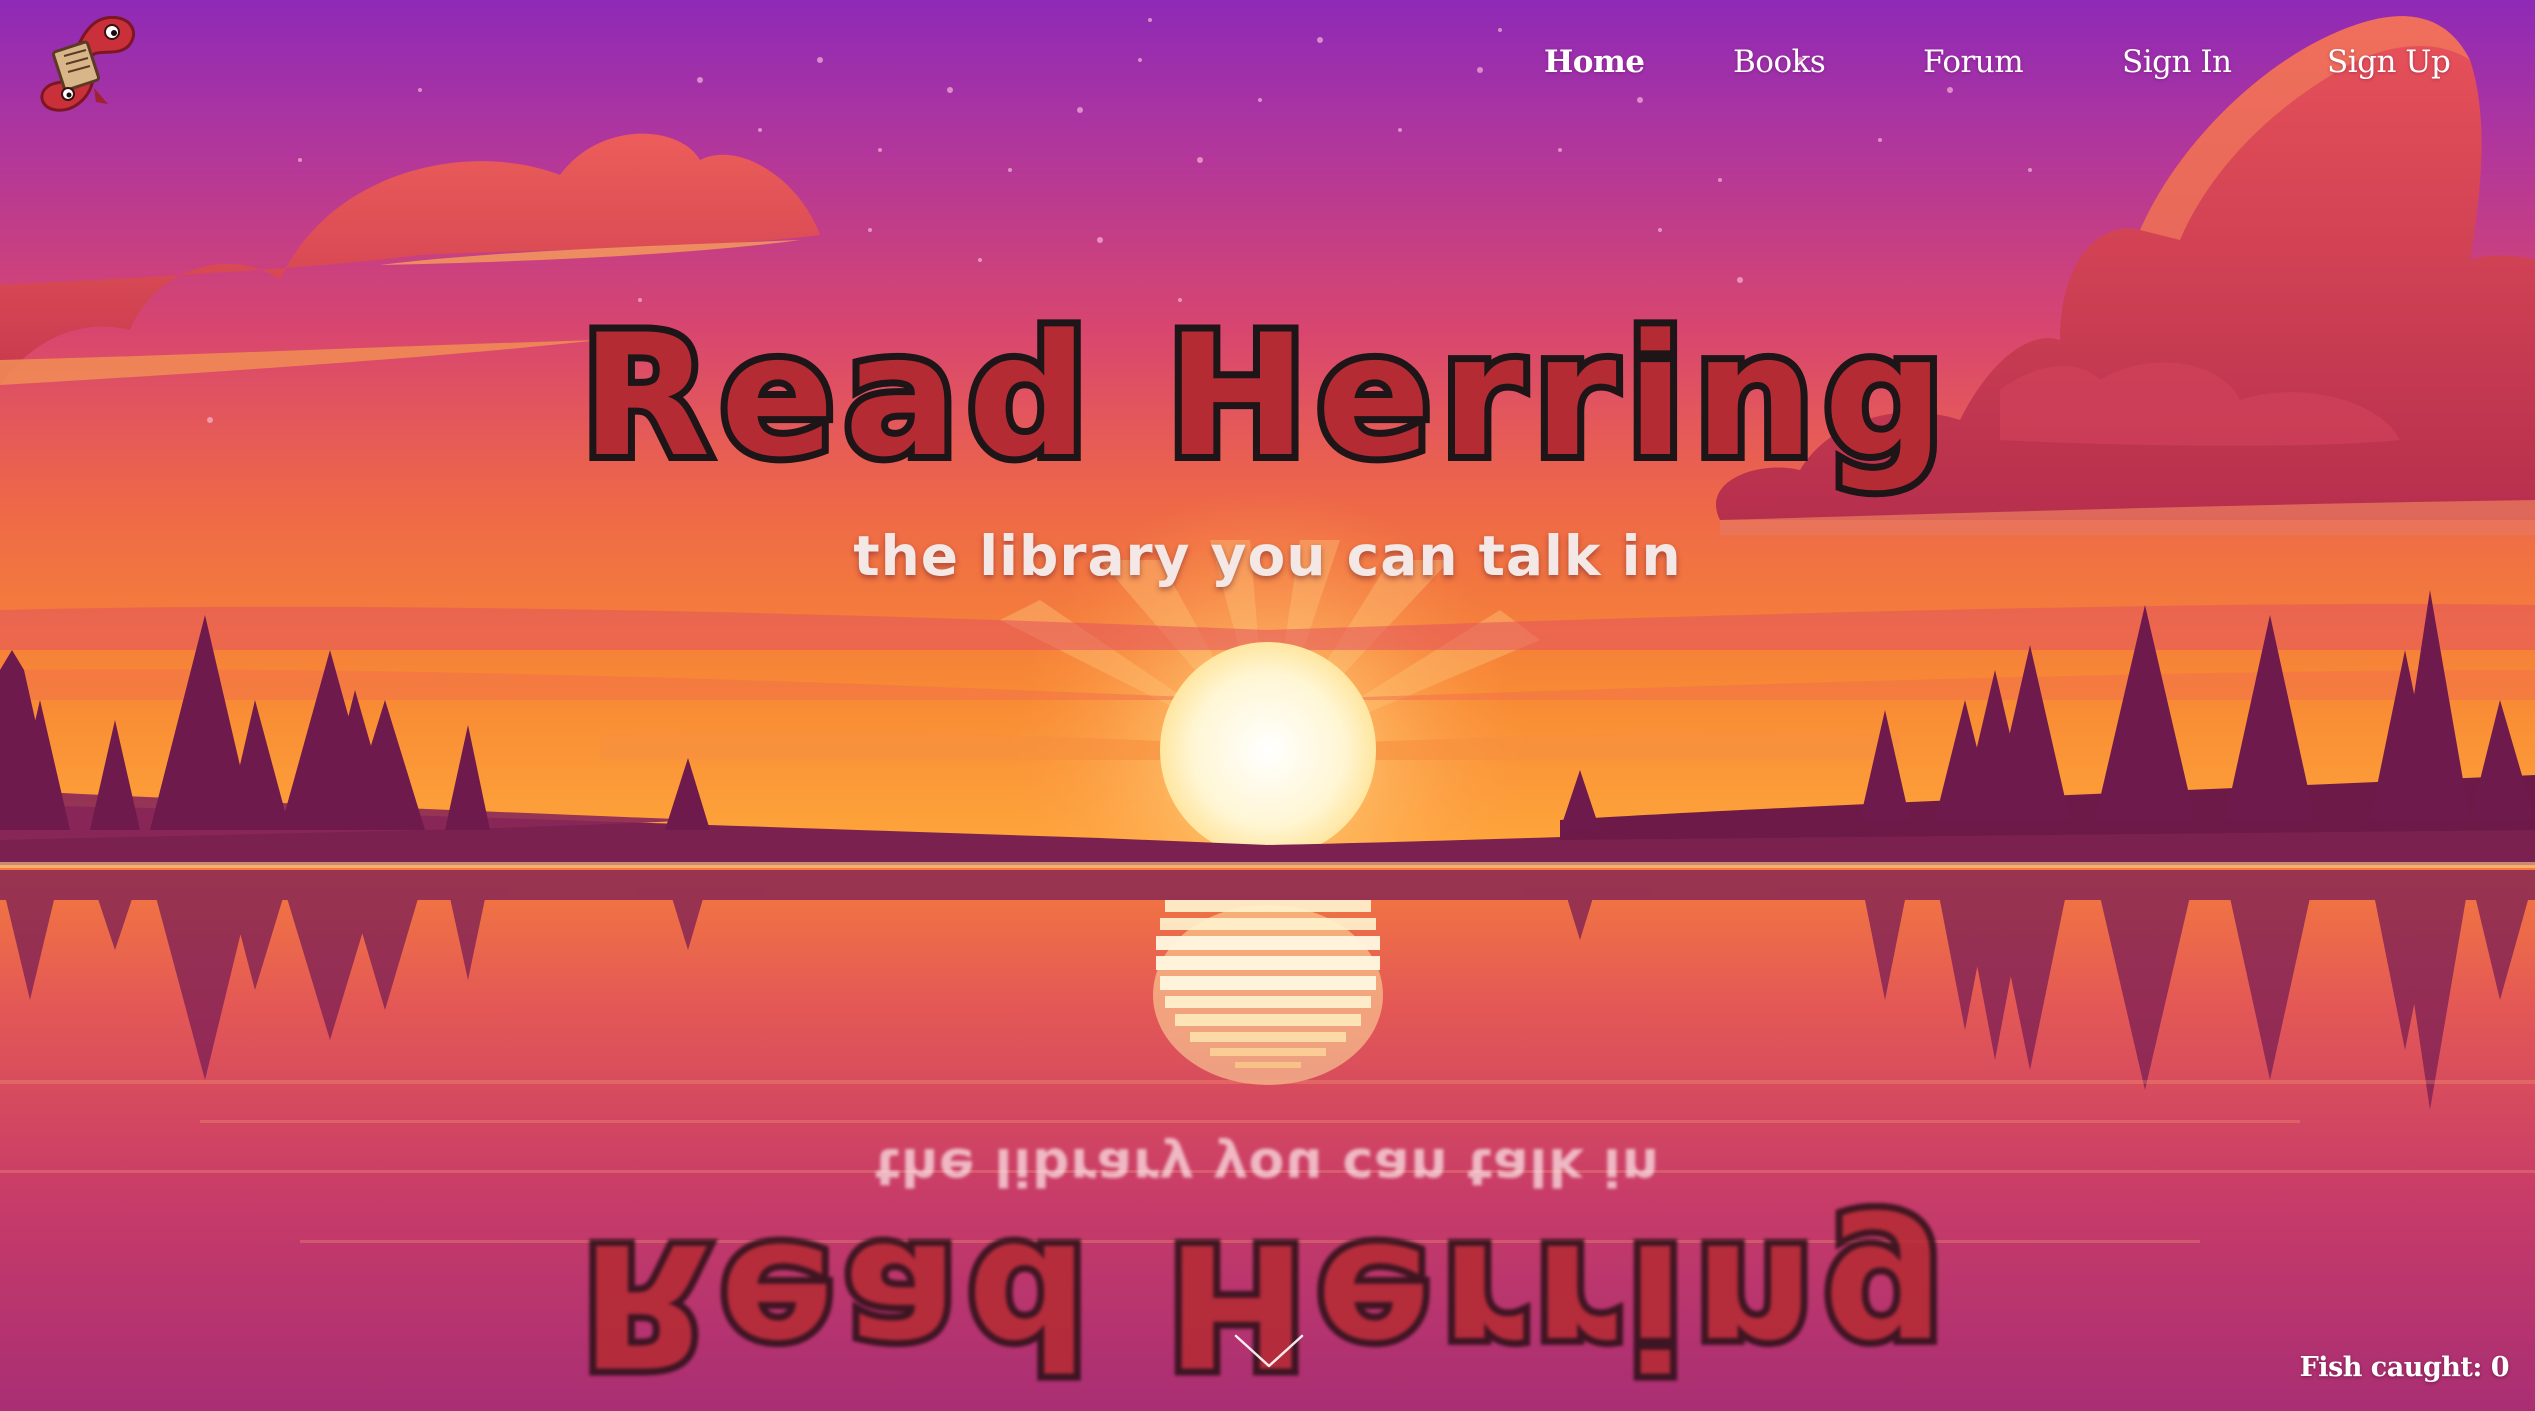  I want to click on nav-home-link: Home, so click(1594, 62).